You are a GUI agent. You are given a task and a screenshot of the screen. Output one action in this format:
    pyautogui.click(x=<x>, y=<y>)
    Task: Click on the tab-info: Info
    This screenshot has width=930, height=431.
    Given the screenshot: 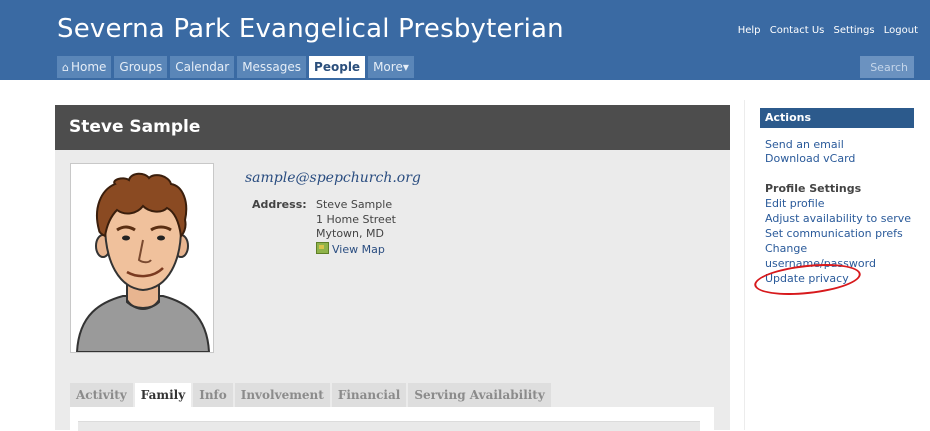 What is the action you would take?
    pyautogui.click(x=213, y=395)
    